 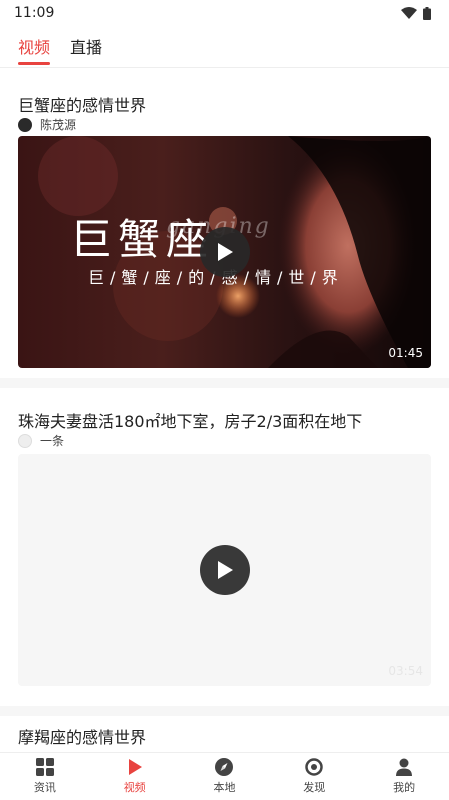 I want to click on top-tab-bar: 视频 直播, so click(x=224, y=47).